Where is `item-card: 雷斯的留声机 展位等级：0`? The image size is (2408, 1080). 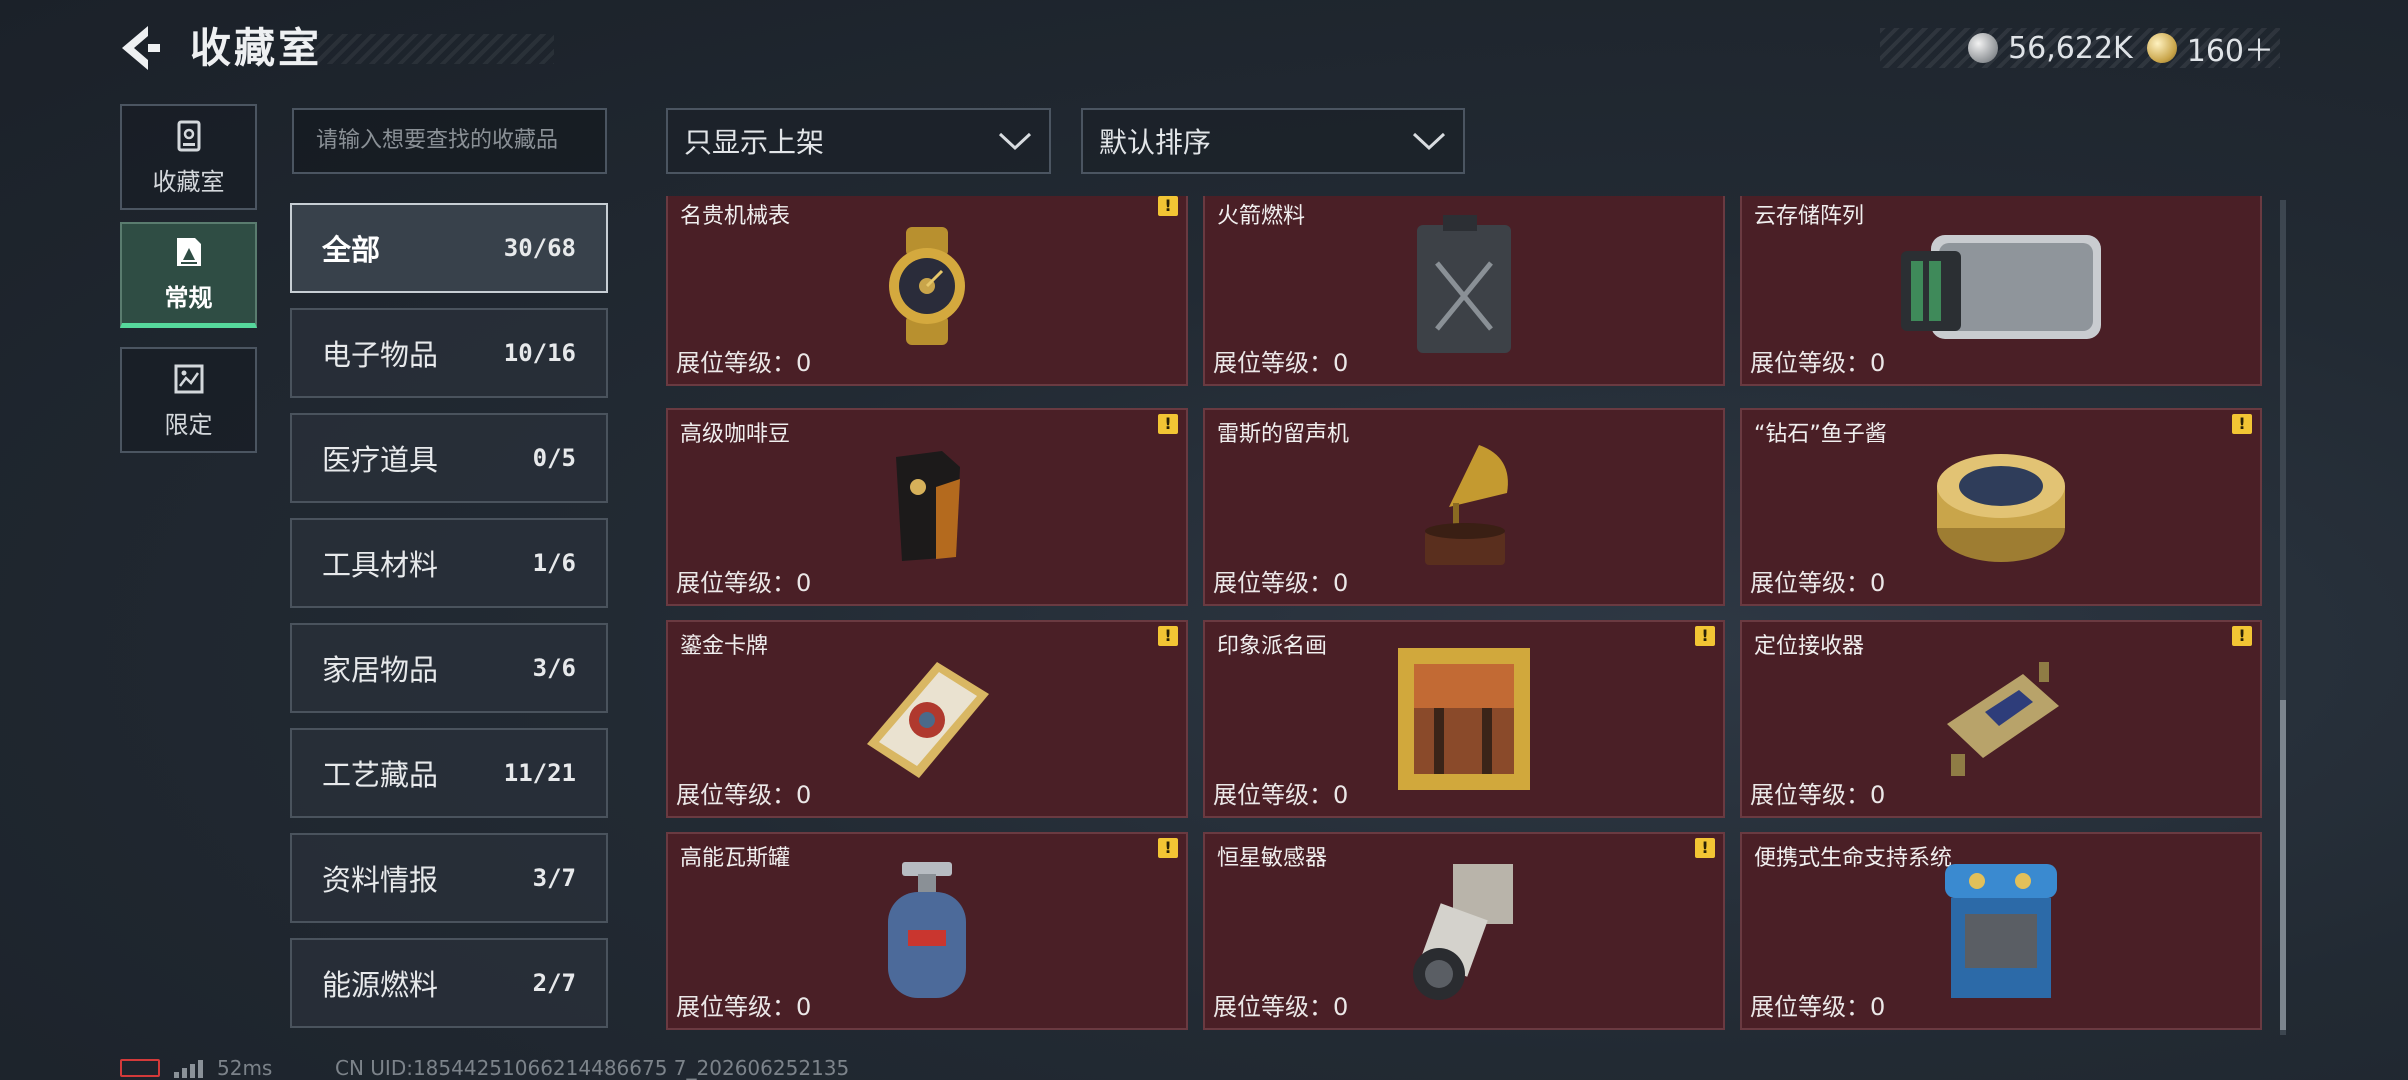
item-card: 雷斯的留声机 展位等级：0 is located at coordinates (1464, 507).